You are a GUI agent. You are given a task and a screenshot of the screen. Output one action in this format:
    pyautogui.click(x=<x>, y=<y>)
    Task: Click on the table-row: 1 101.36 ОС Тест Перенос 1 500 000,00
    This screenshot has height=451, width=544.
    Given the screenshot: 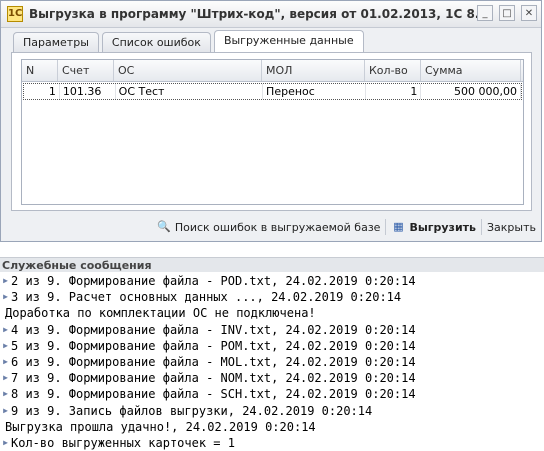 What is the action you would take?
    pyautogui.click(x=272, y=91)
    